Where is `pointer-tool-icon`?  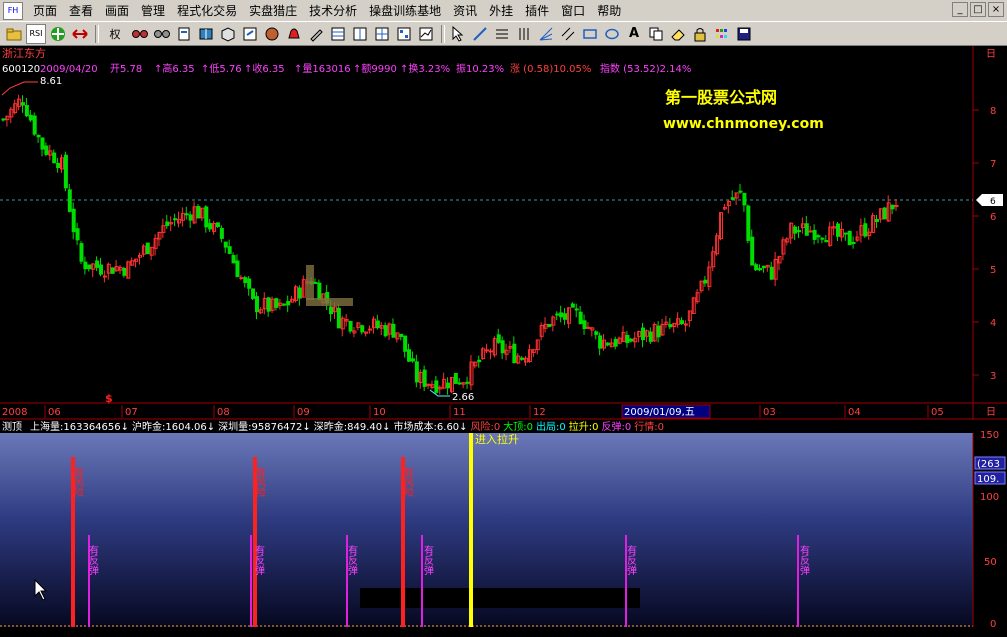
pointer-tool-icon is located at coordinates (458, 34).